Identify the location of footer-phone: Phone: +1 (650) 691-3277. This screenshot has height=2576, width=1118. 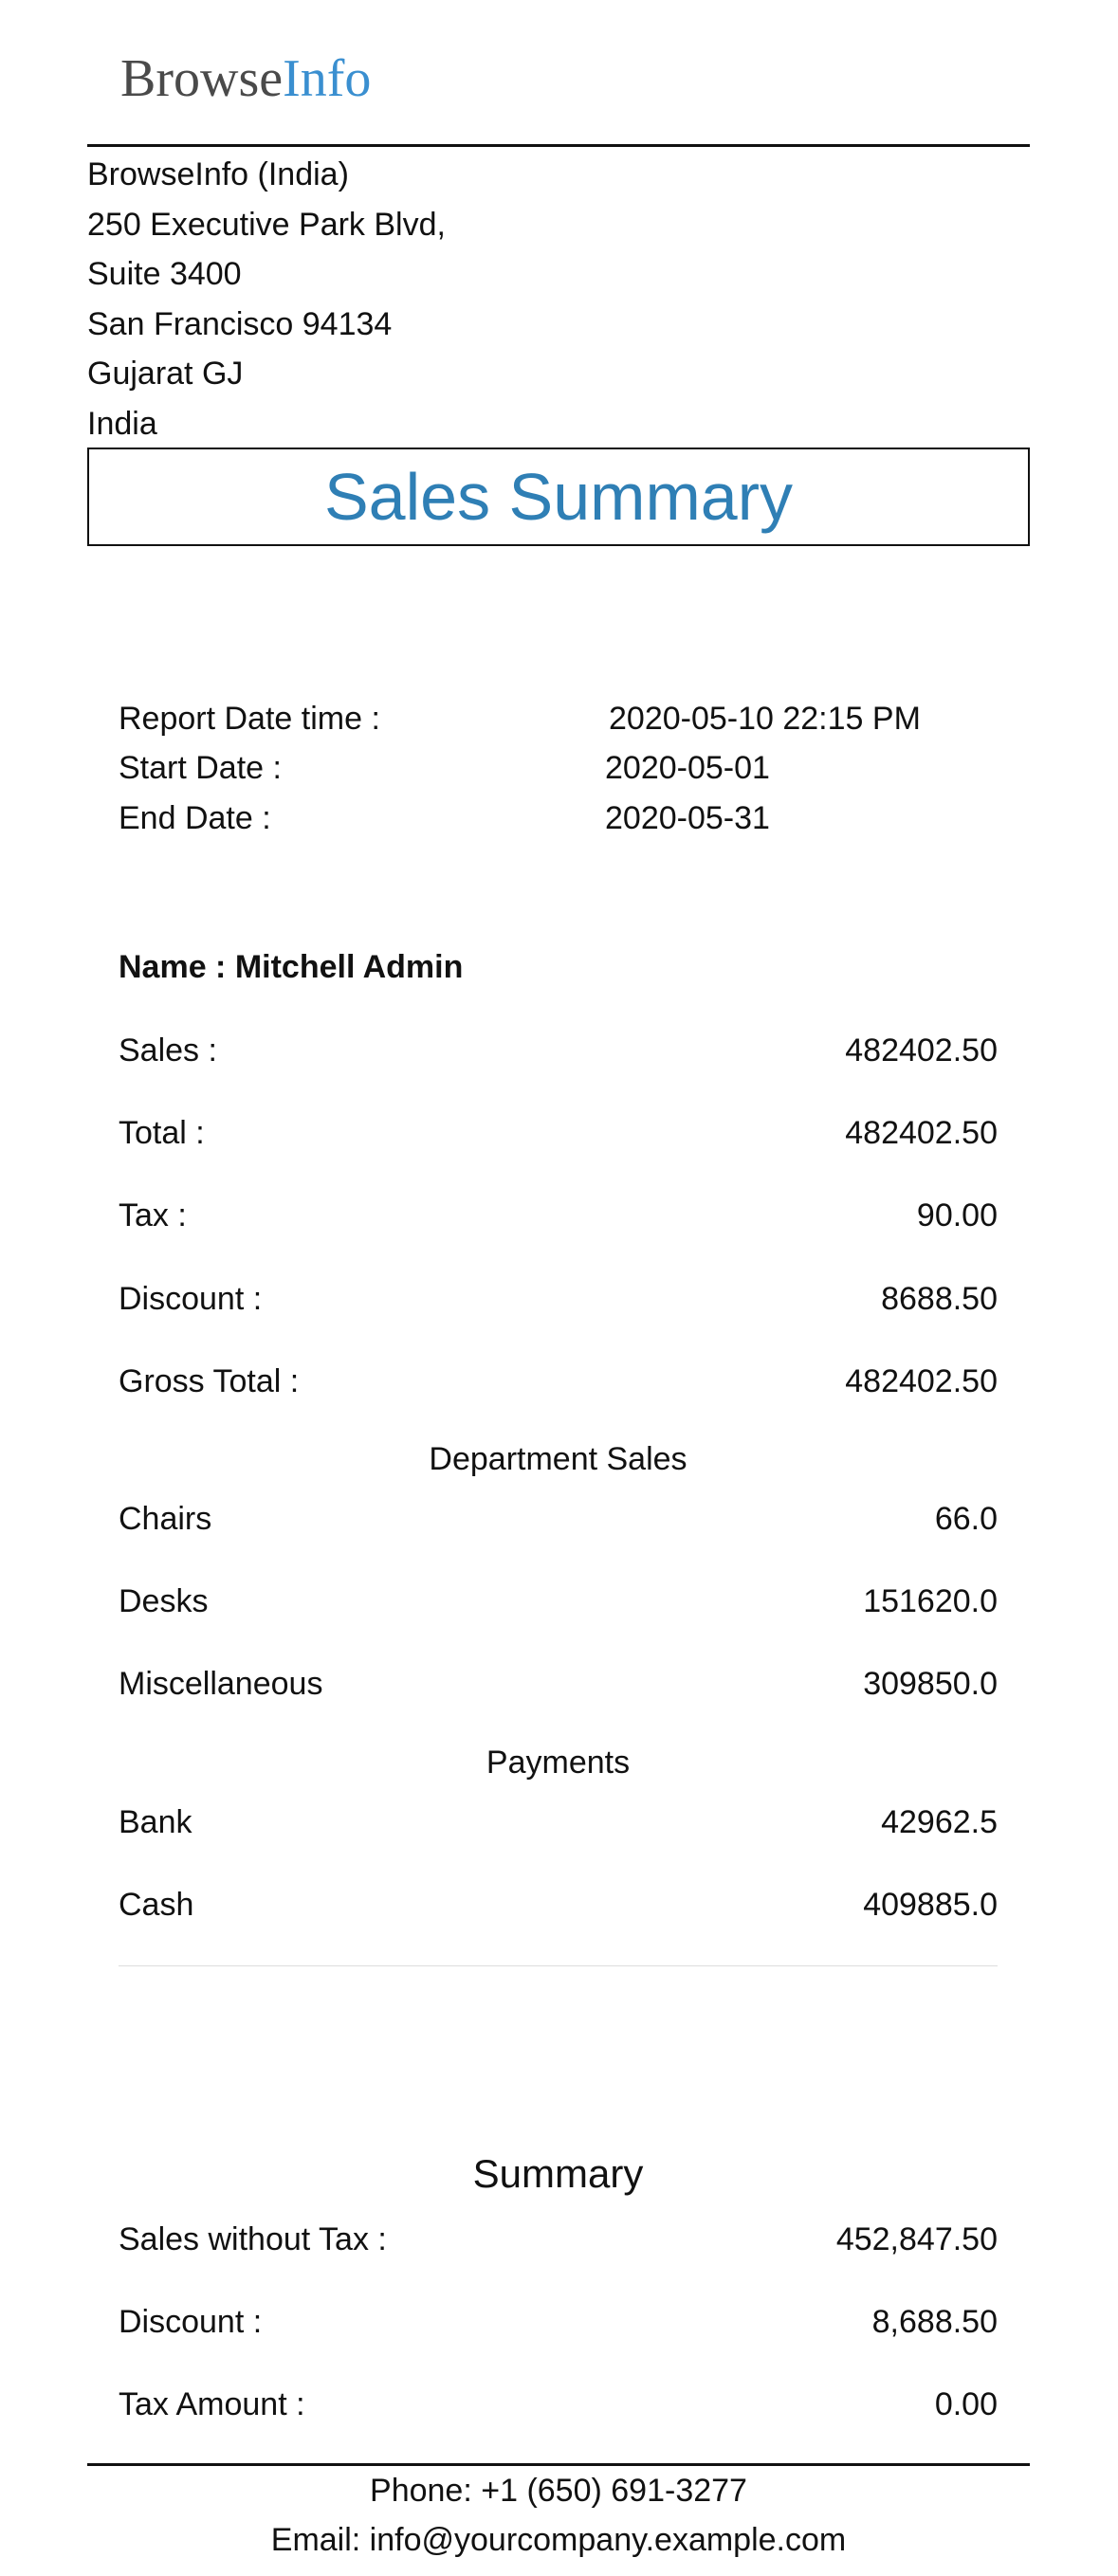
(559, 2491).